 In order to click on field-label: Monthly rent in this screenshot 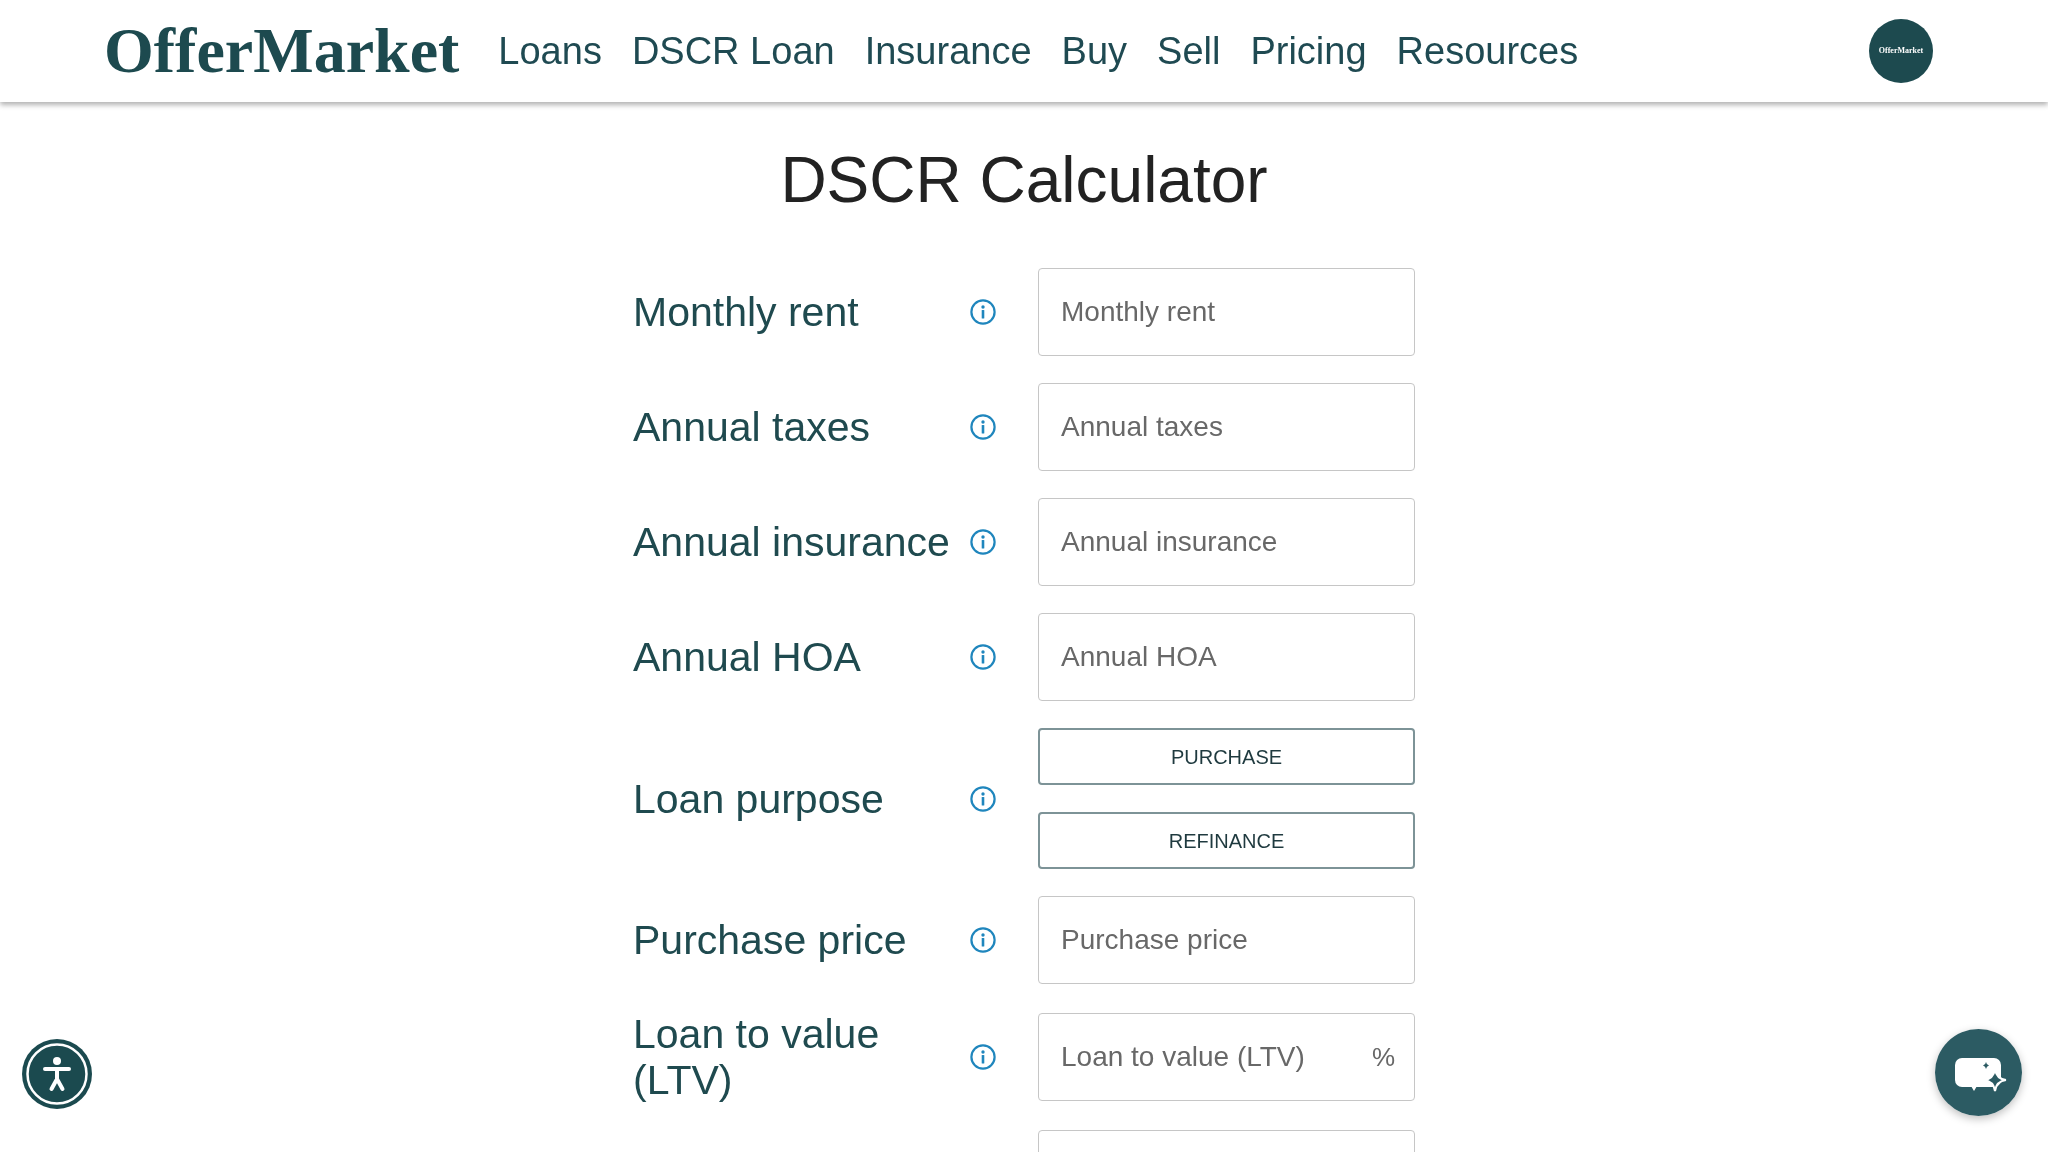, I will do `click(746, 312)`.